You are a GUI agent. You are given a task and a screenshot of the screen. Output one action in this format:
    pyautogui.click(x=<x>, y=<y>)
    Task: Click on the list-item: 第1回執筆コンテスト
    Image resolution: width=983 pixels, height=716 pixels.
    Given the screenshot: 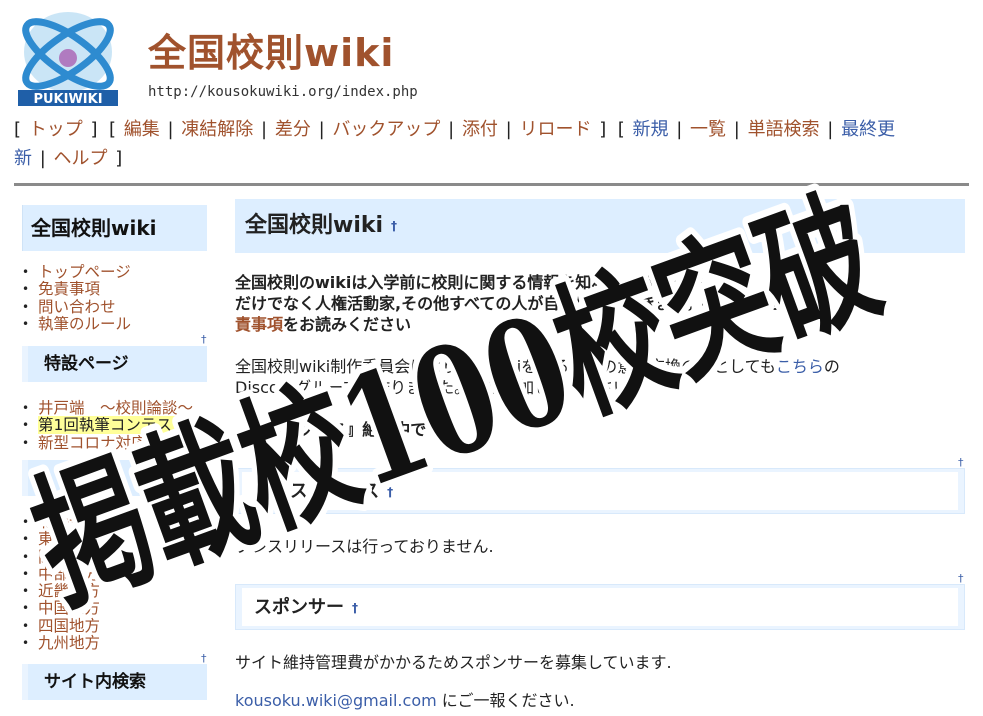 What is the action you would take?
    pyautogui.click(x=107, y=425)
    